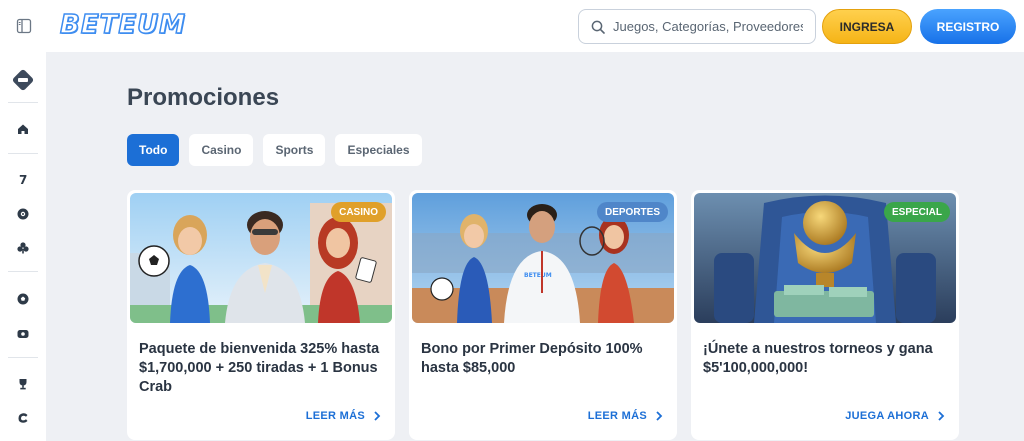 This screenshot has height=441, width=1024. Describe the element at coordinates (23, 334) in the screenshot. I see `live-video-icon` at that location.